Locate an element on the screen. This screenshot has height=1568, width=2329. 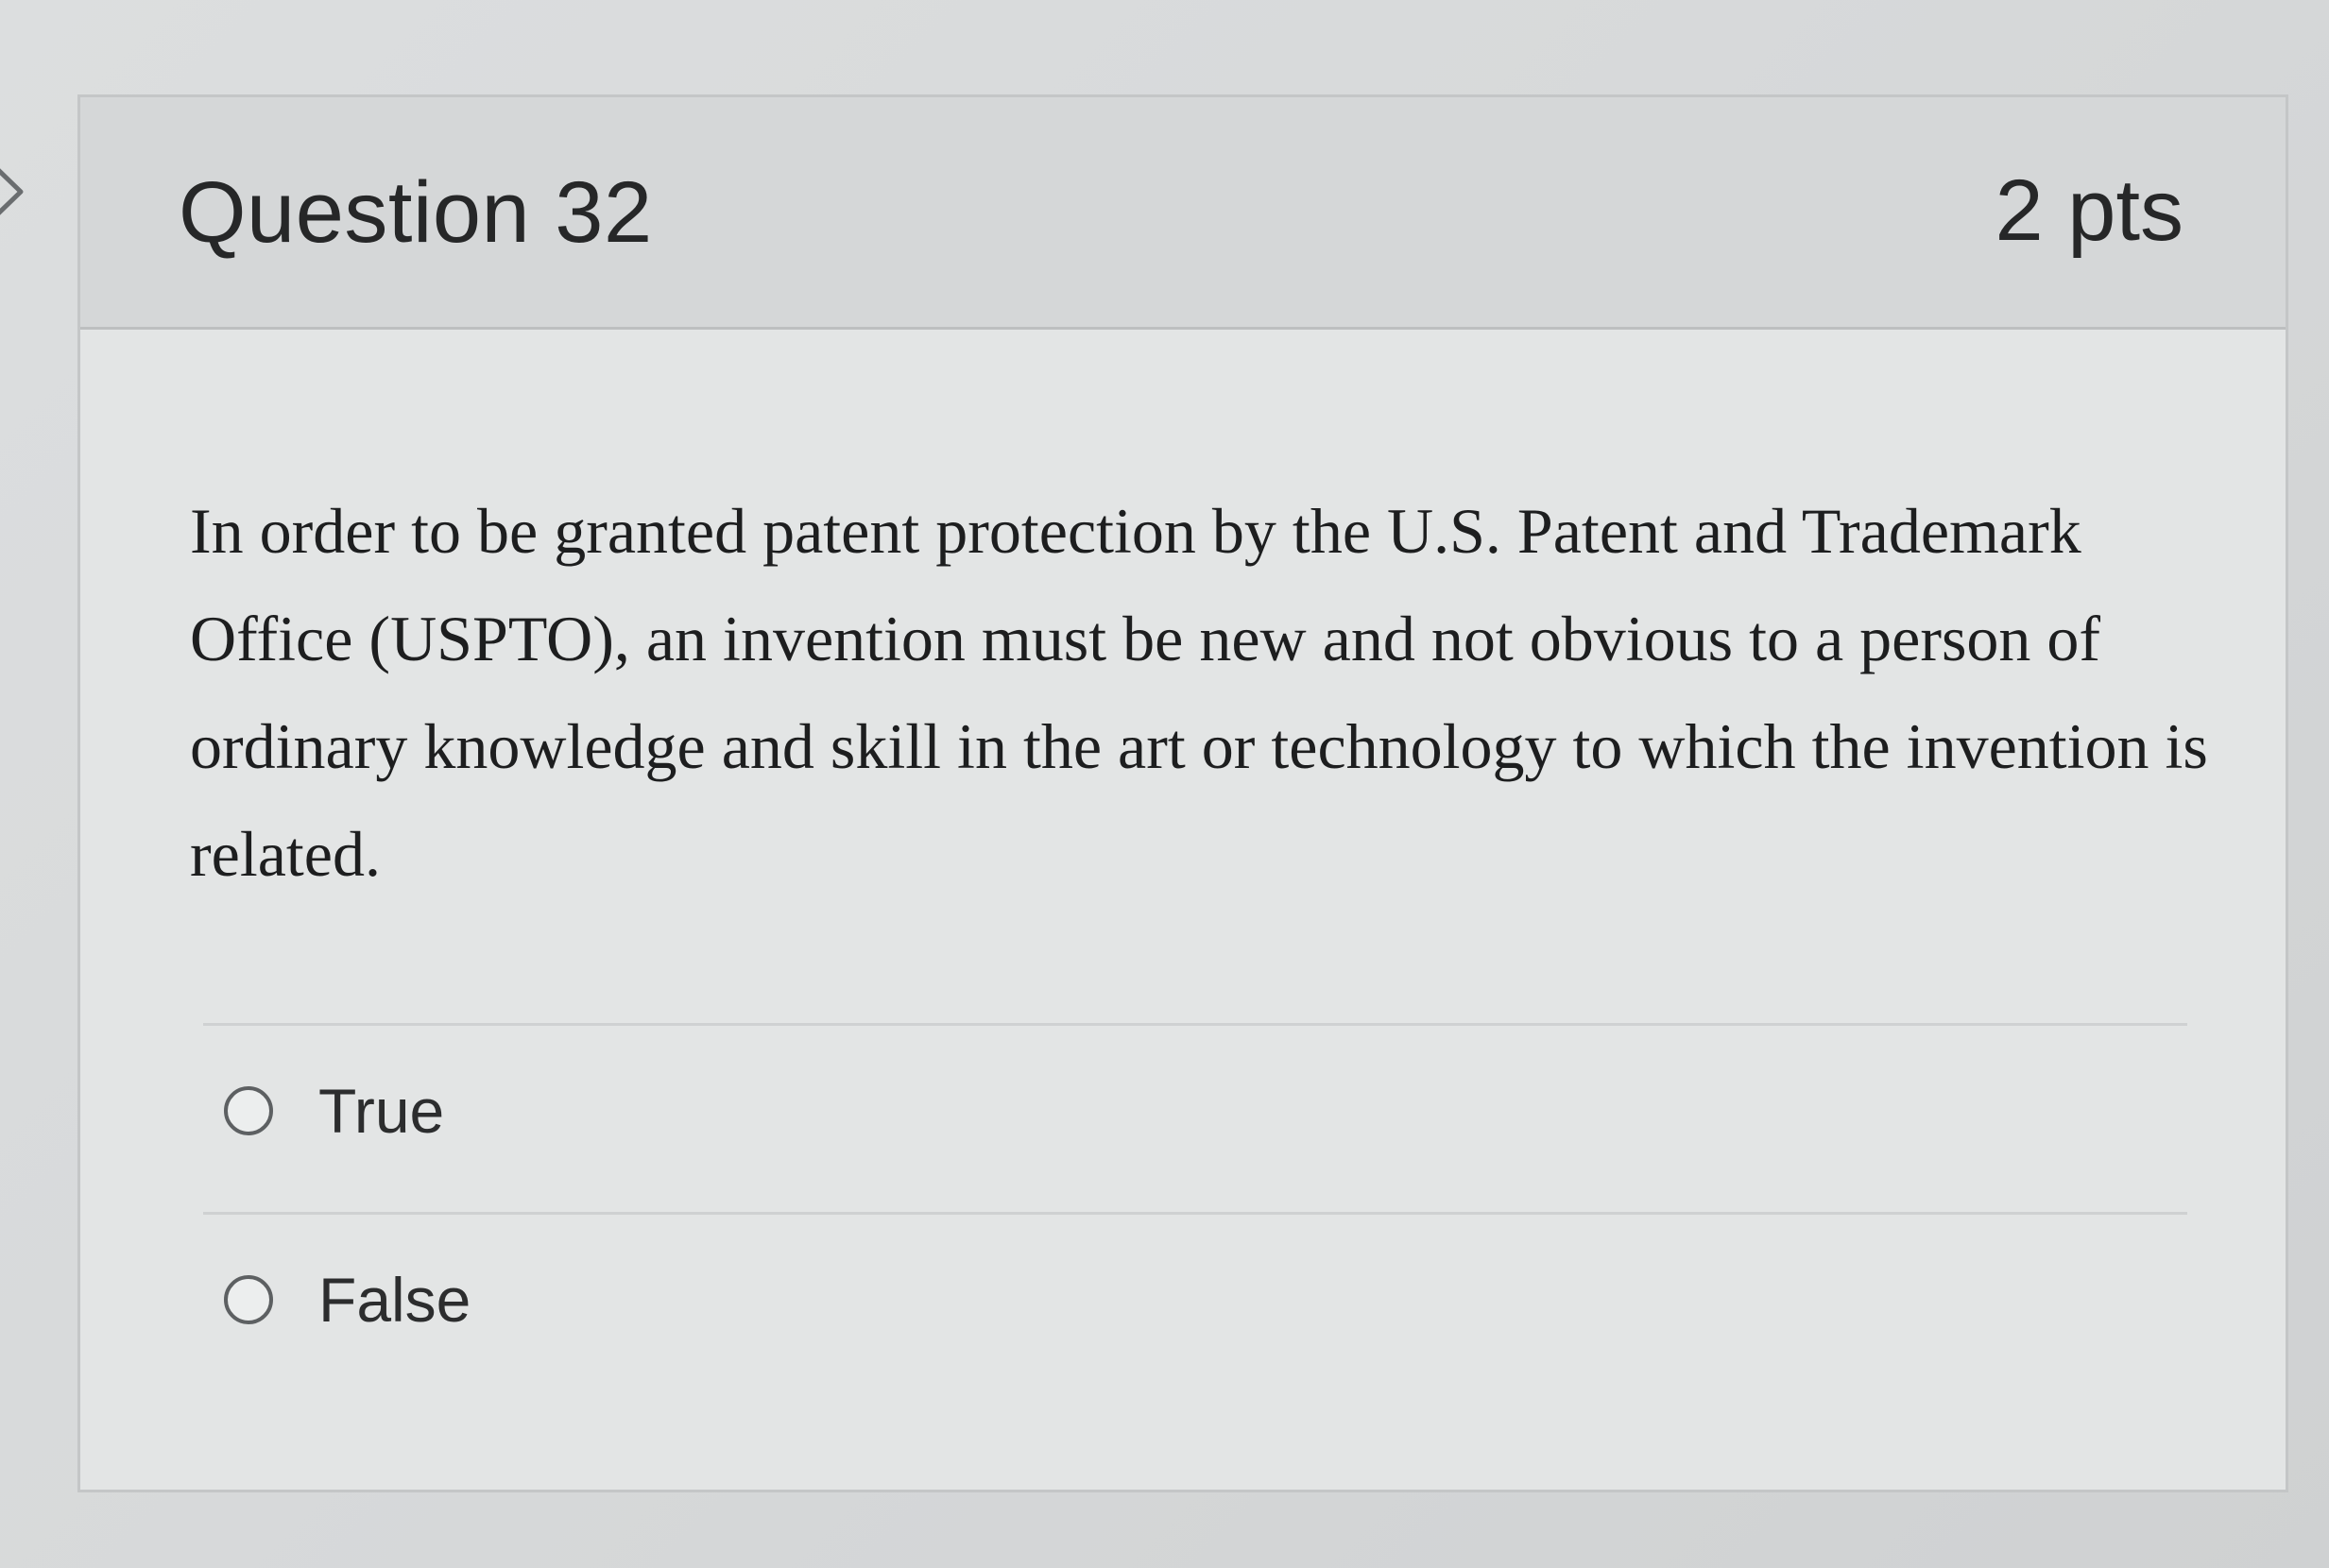
answer-option-true: True is located at coordinates (334, 1110).